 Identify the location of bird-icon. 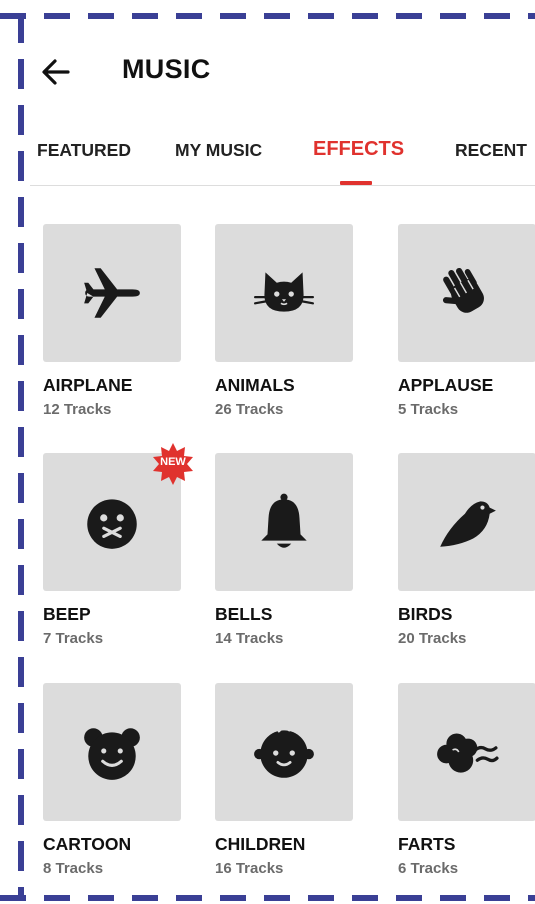
(468, 524).